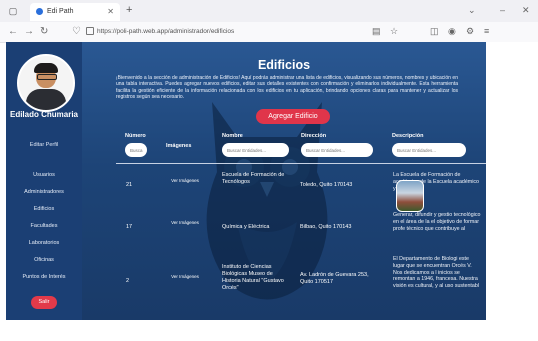 The width and height of the screenshot is (538, 341). I want to click on forward-icon: →, so click(29, 32).